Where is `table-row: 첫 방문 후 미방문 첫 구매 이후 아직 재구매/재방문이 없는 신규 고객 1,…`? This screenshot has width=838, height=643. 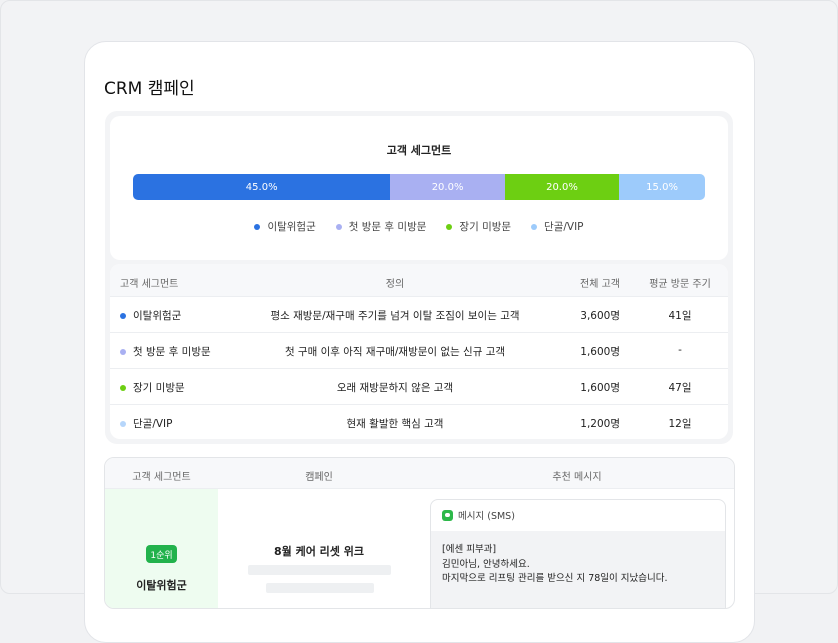
table-row: 첫 방문 후 미방문 첫 구매 이후 아직 재구매/재방문이 없는 신규 고객 1,… is located at coordinates (419, 350).